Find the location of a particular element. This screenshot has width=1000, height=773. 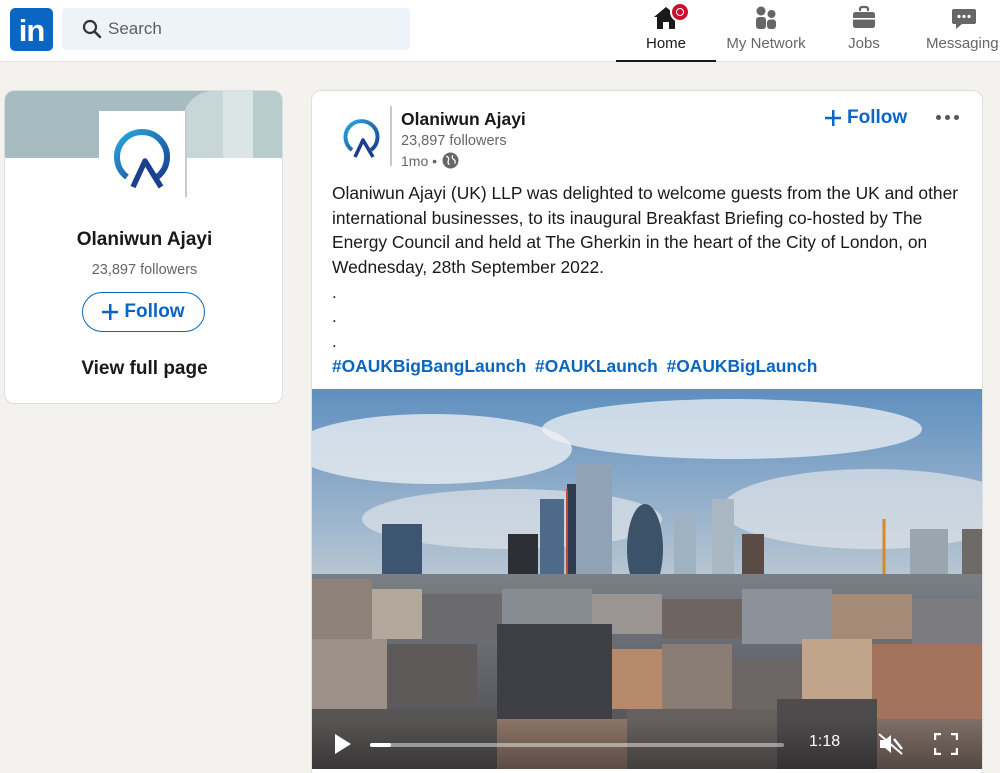

video-duration: 1:18 is located at coordinates (825, 741).